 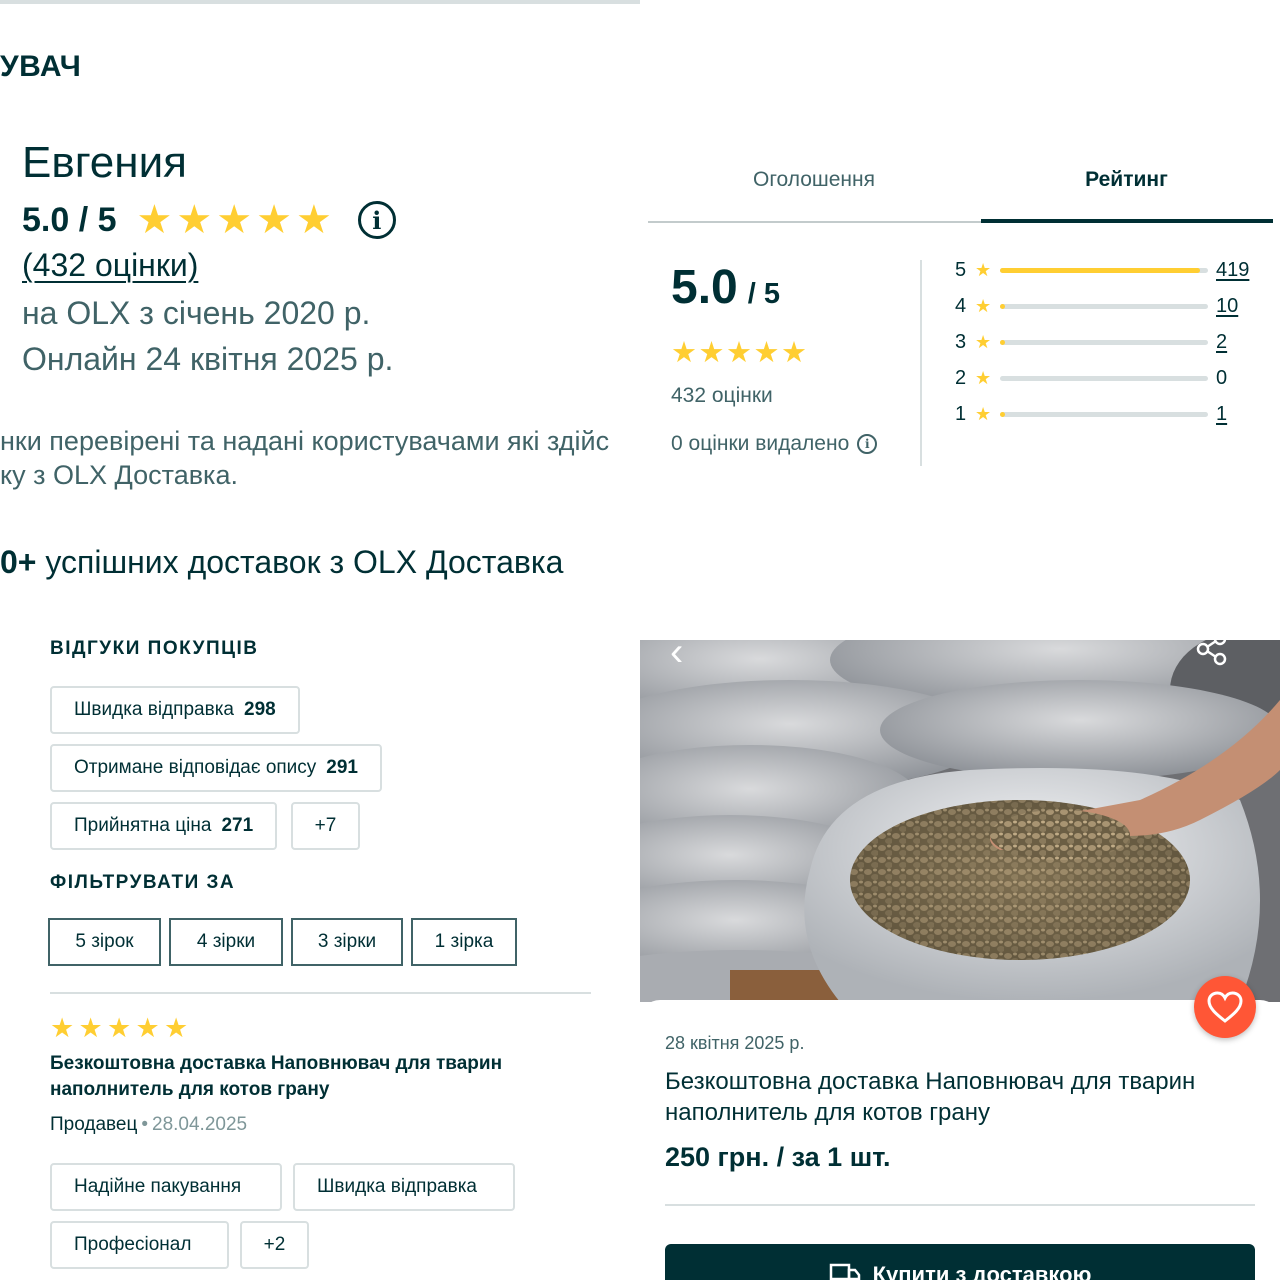 What do you see at coordinates (300, 562) in the screenshot?
I see `deliveries-label: успішних доставок з OLX Доставка` at bounding box center [300, 562].